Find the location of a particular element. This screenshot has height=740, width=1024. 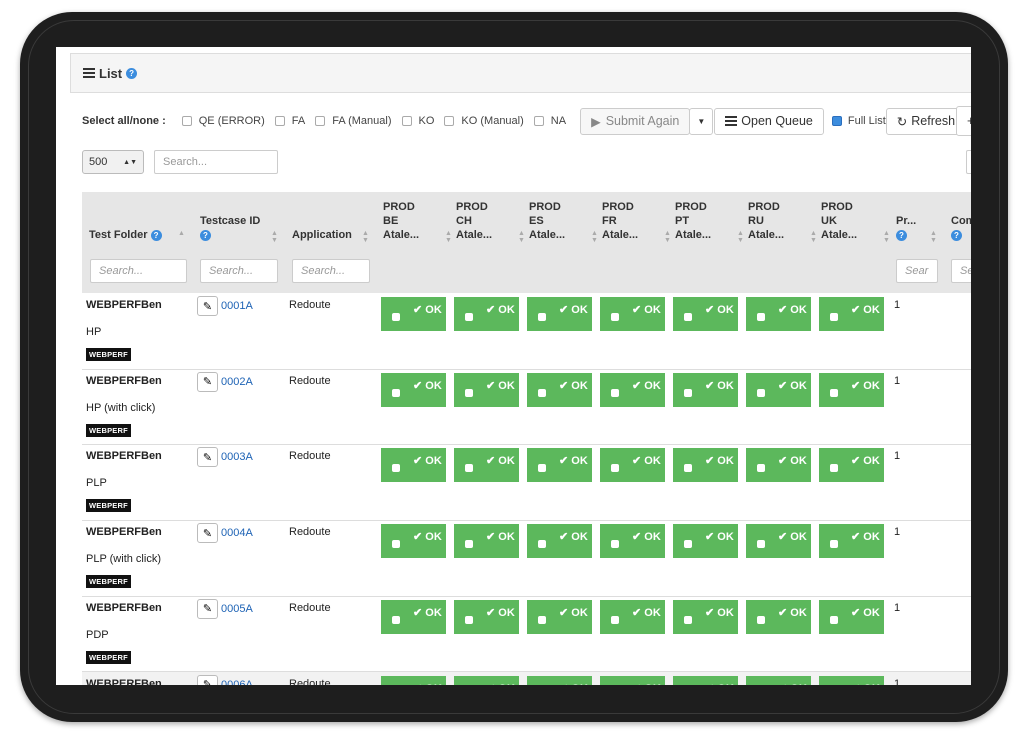

full-list-checkbox is located at coordinates (836, 121).